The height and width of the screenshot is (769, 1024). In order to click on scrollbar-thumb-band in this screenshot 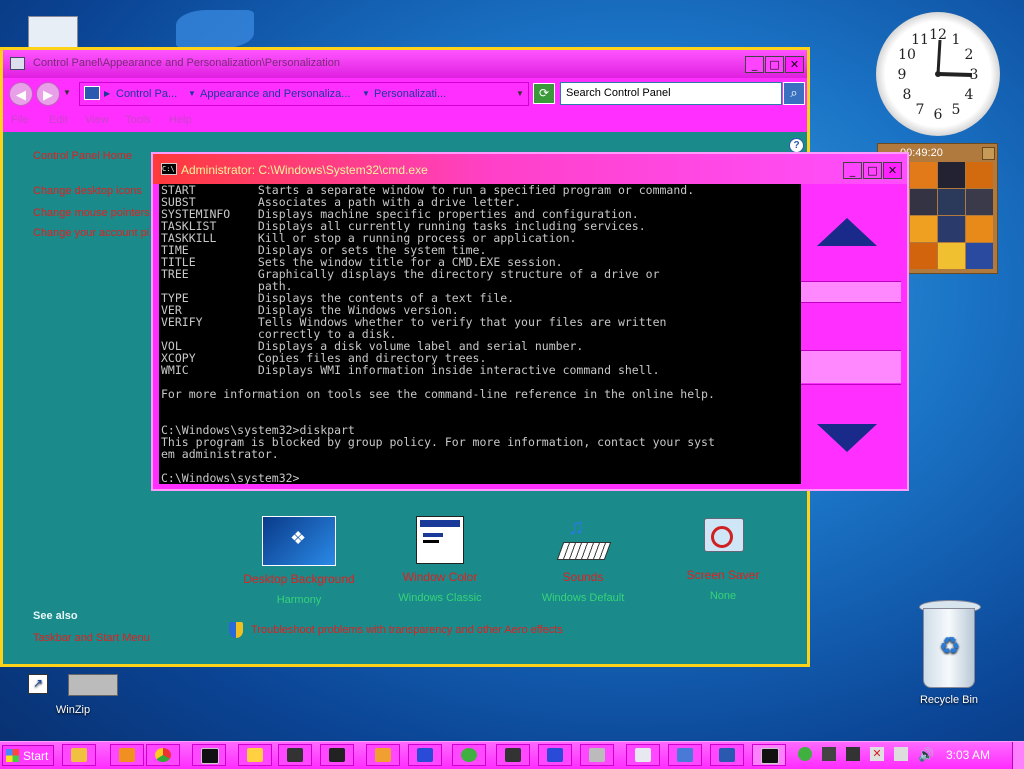, I will do `click(851, 292)`.